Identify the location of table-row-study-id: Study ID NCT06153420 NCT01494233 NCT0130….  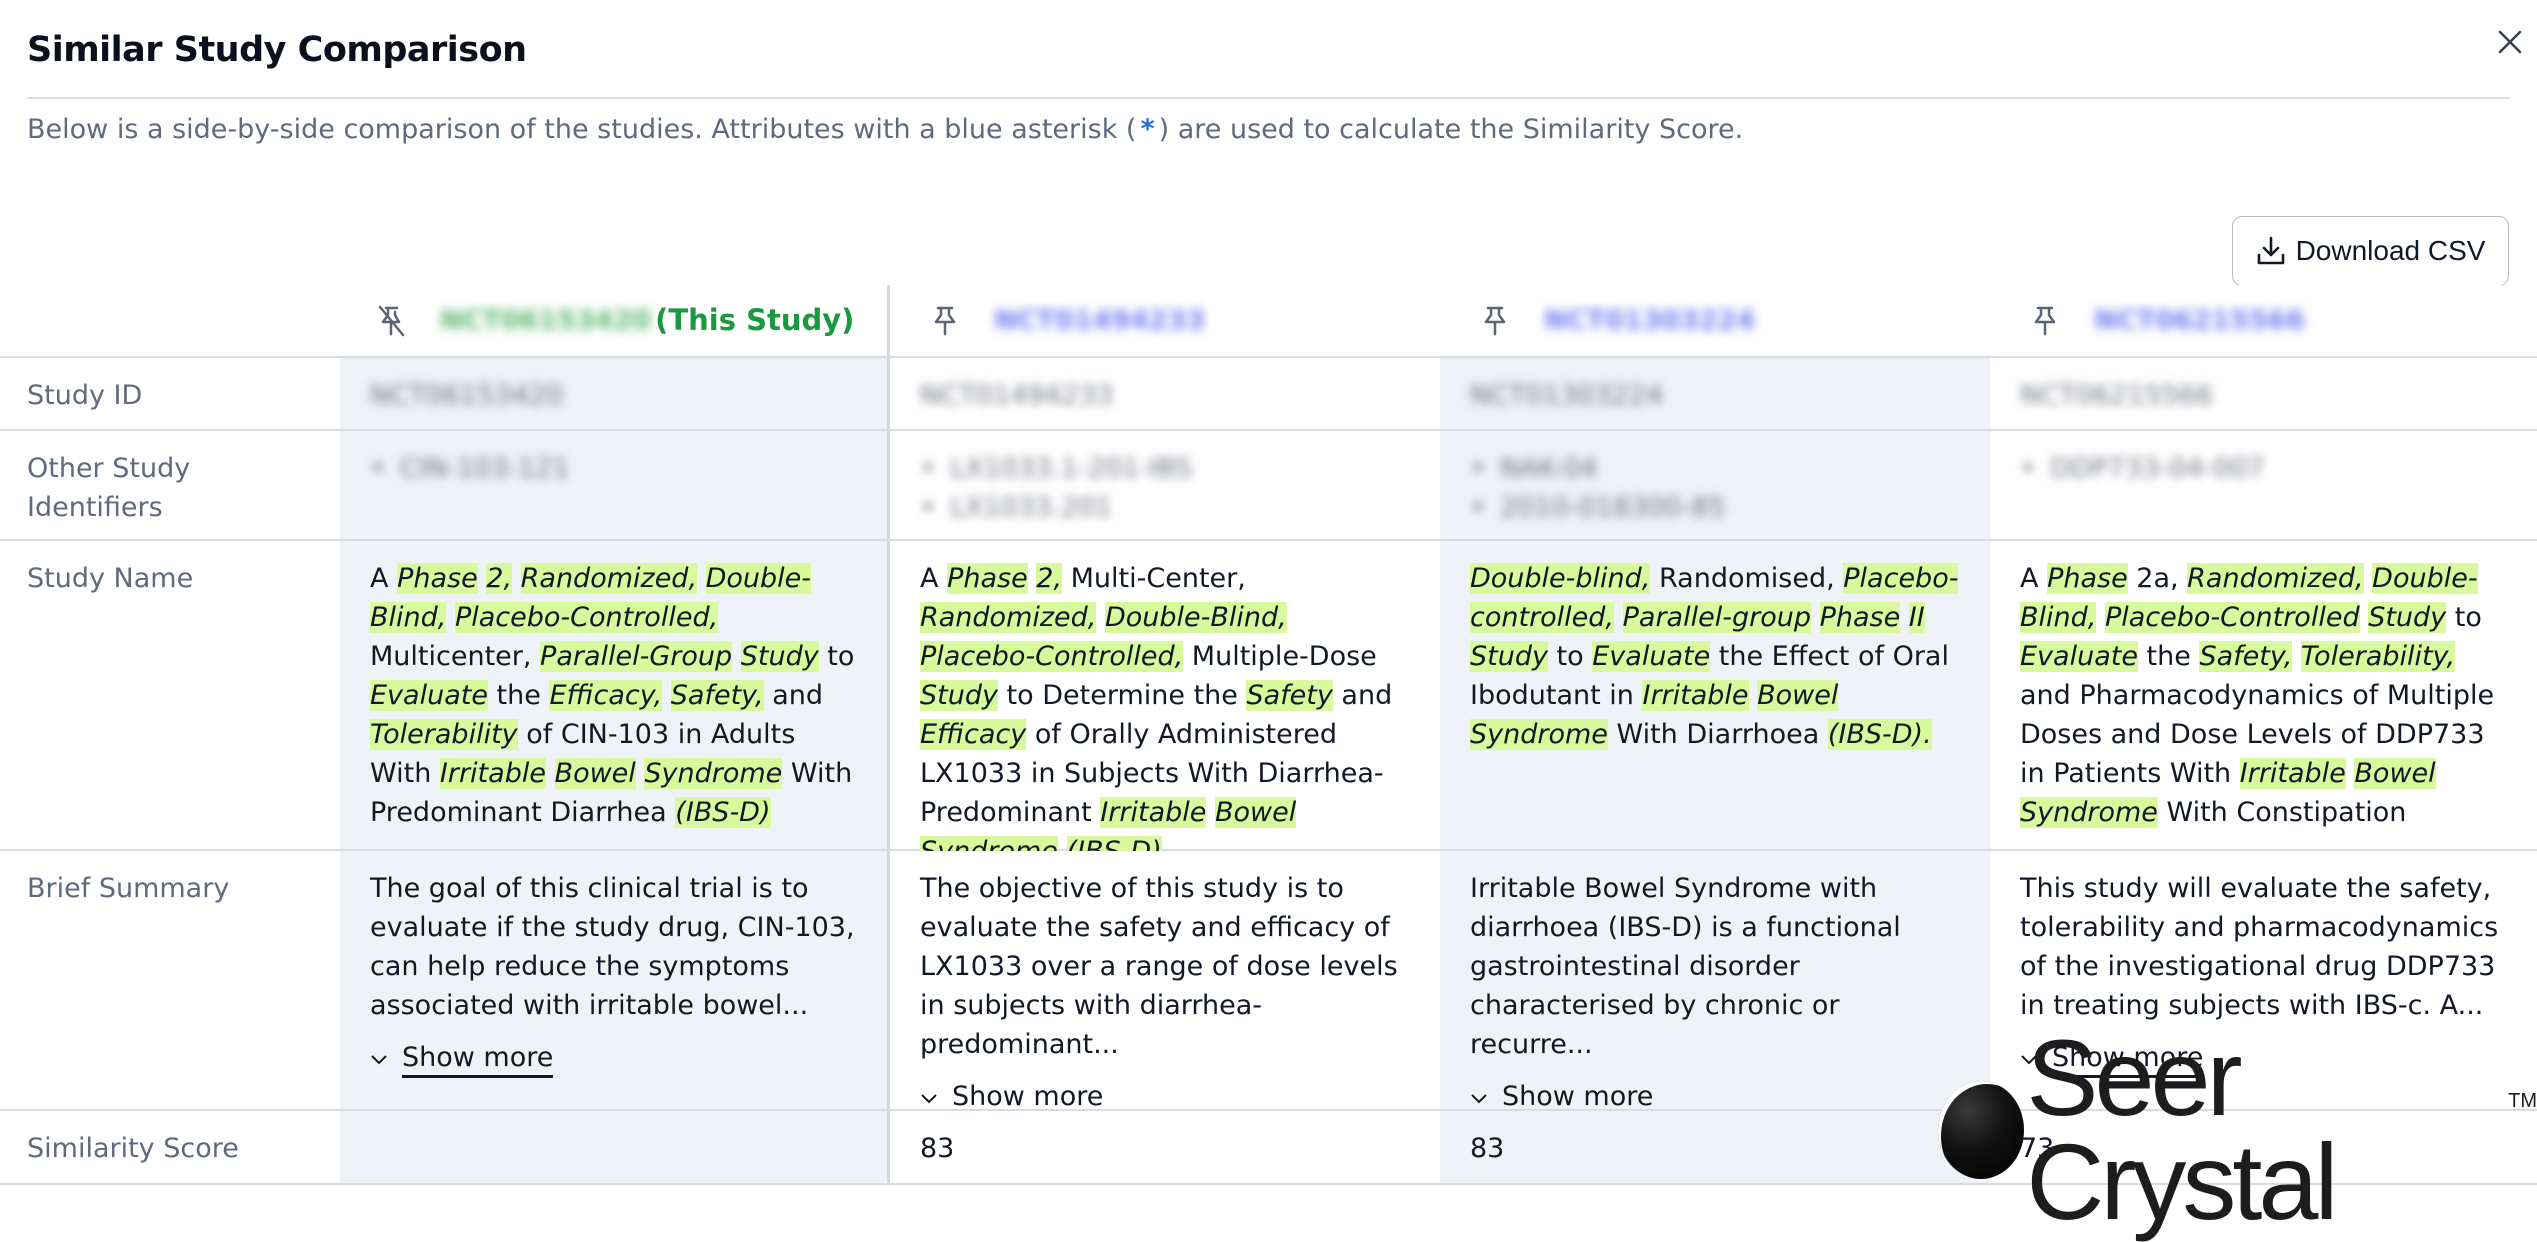
(1268, 394).